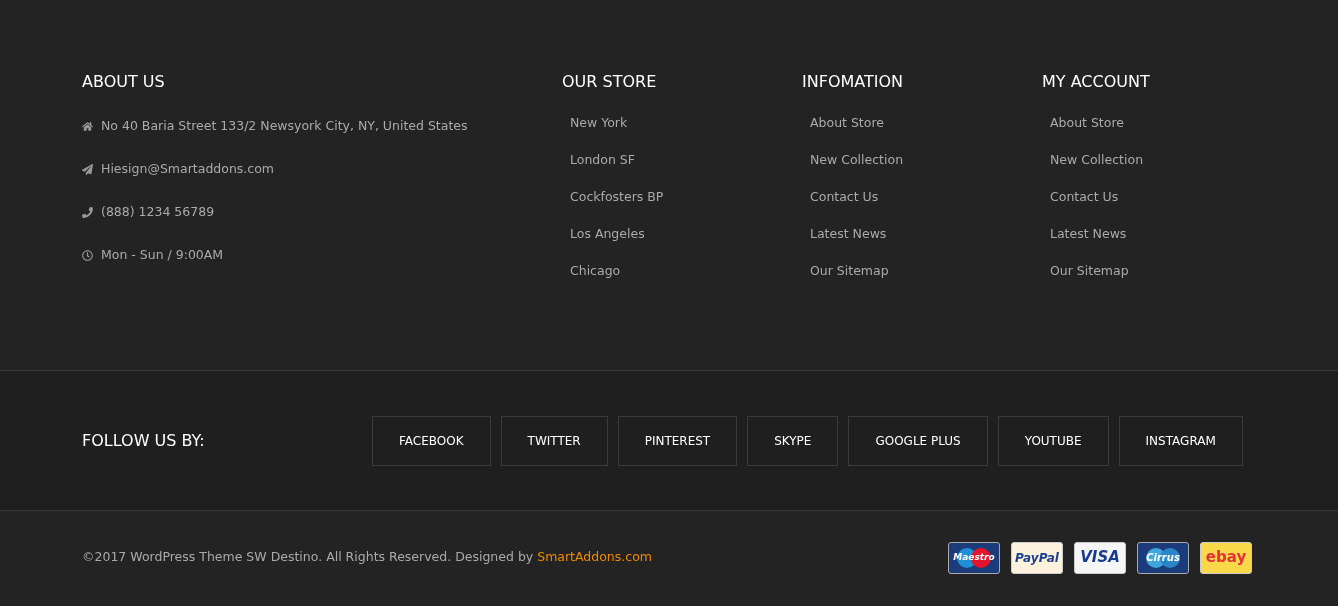 This screenshot has height=606, width=1338. I want to click on paypal-card-logo: PayPal, so click(1037, 557).